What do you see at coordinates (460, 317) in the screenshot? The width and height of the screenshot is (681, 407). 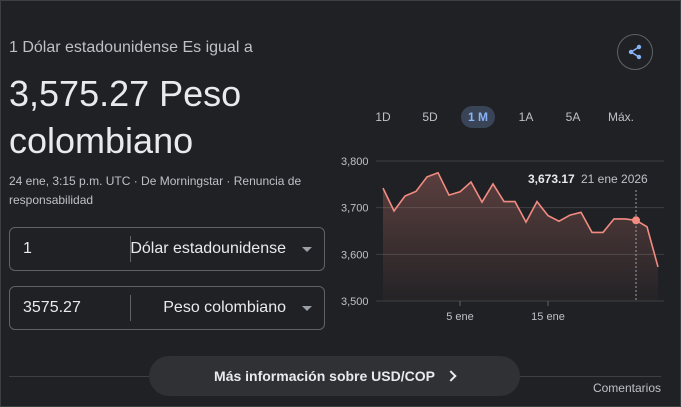 I see `x-tick-label: 5 ene` at bounding box center [460, 317].